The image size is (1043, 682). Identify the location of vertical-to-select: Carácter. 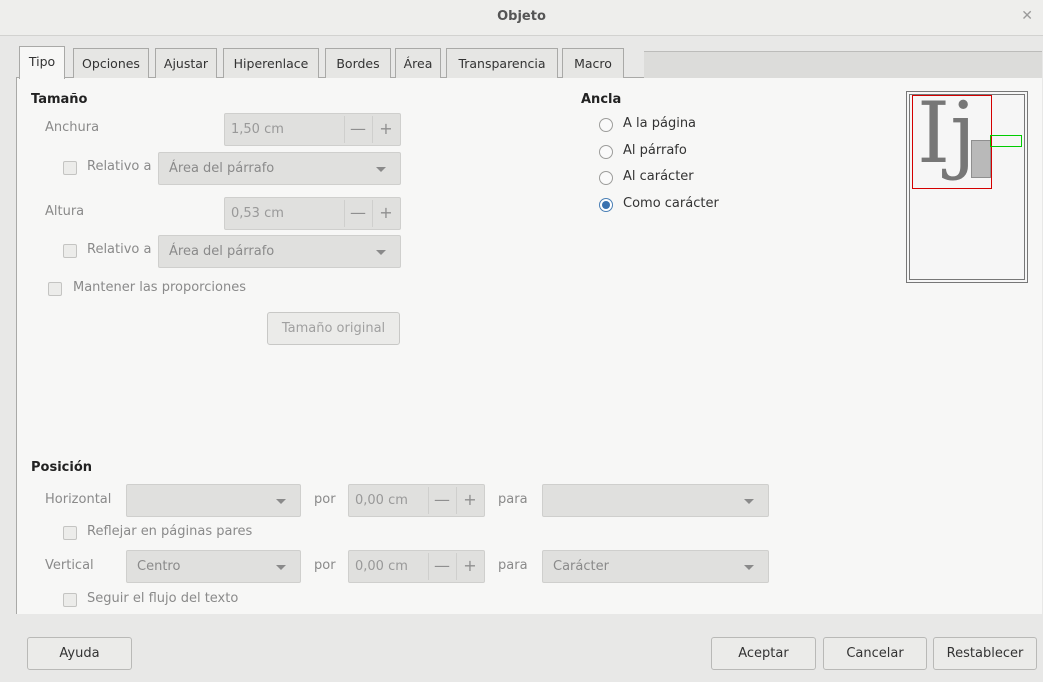
(655, 566).